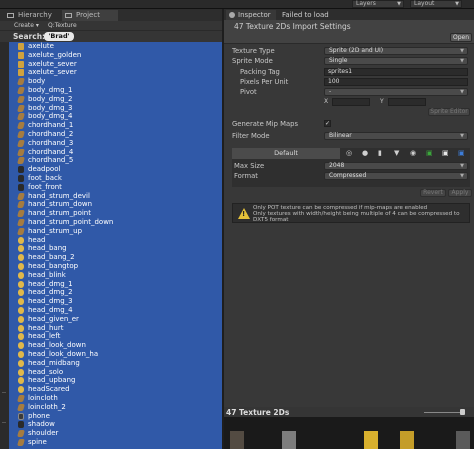 The width and height of the screenshot is (474, 449). What do you see at coordinates (433, 193) in the screenshot?
I see `revert-button: Revert` at bounding box center [433, 193].